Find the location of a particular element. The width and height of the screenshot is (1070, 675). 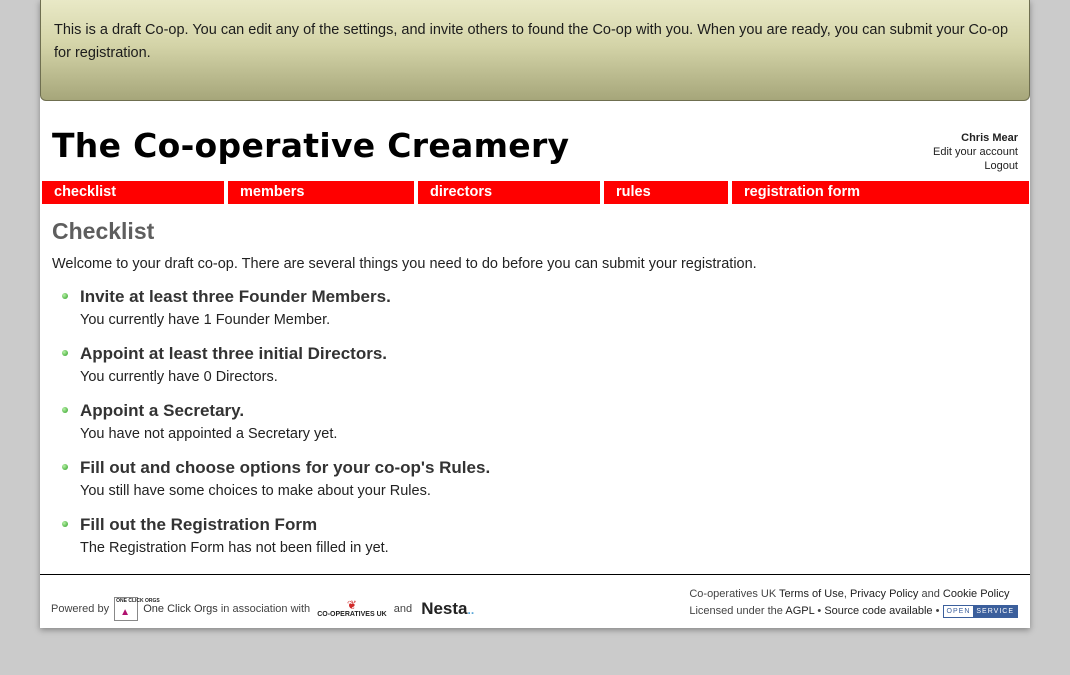

nav-tab-checklist: checklist is located at coordinates (133, 192).